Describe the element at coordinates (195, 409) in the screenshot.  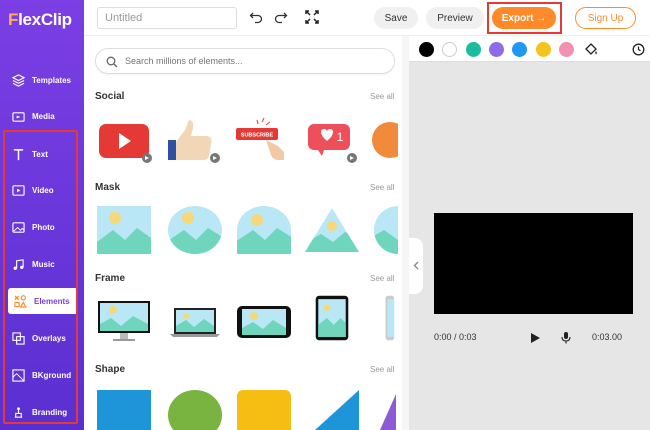
I see `circle-shape-element` at that location.